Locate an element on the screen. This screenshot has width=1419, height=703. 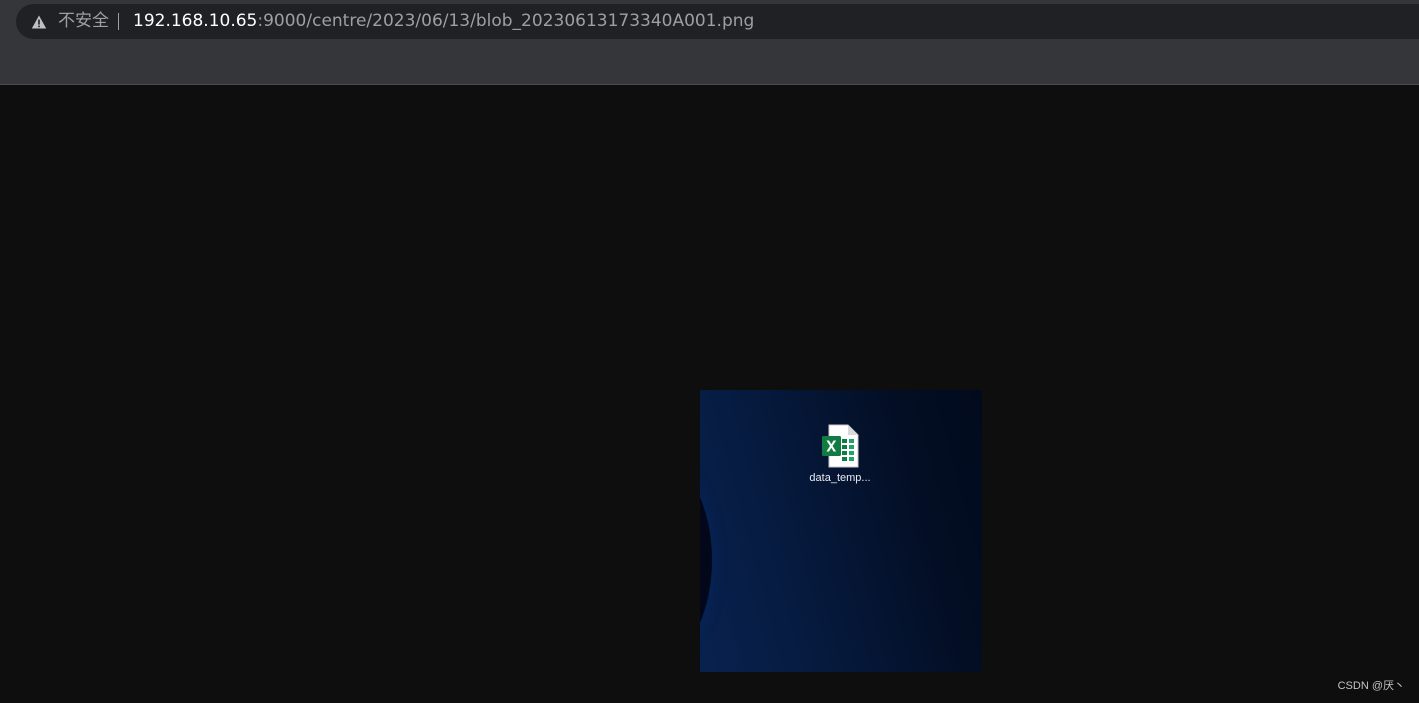
excel-file-icon is located at coordinates (840, 446).